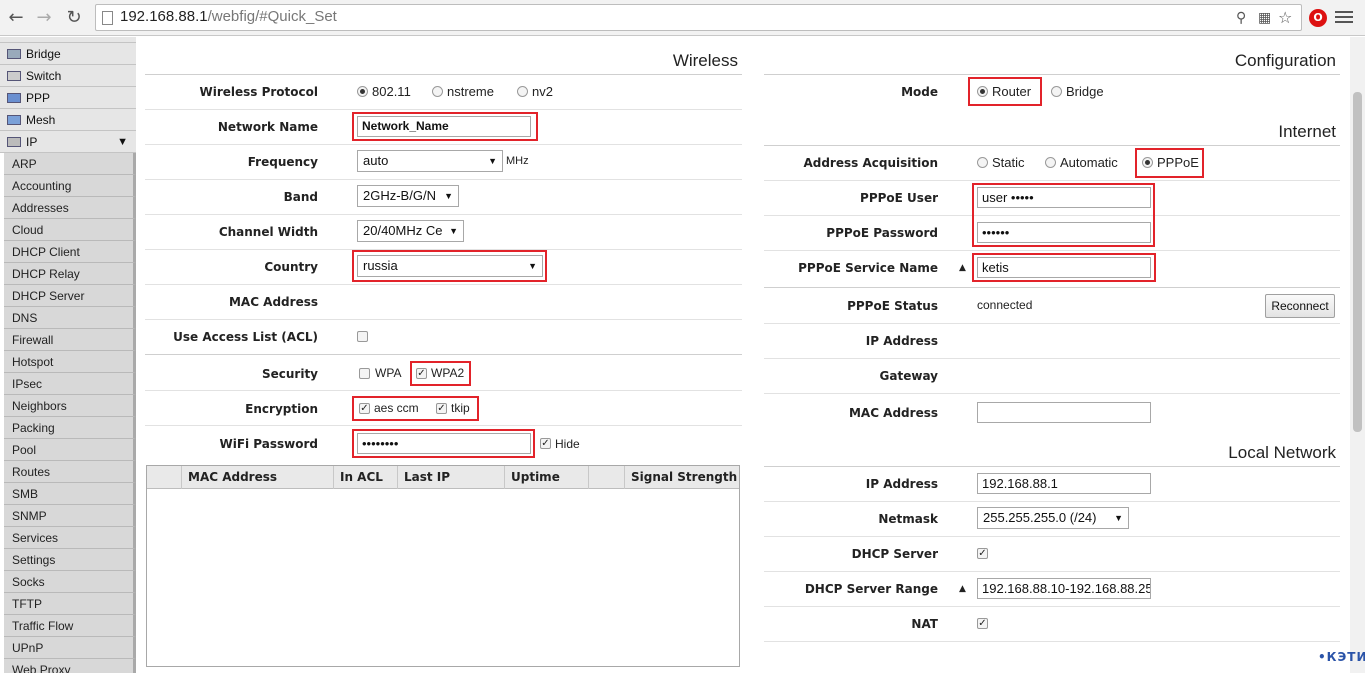 This screenshot has height=673, width=1365. I want to click on column-header-last-ip: Last IP, so click(450, 477).